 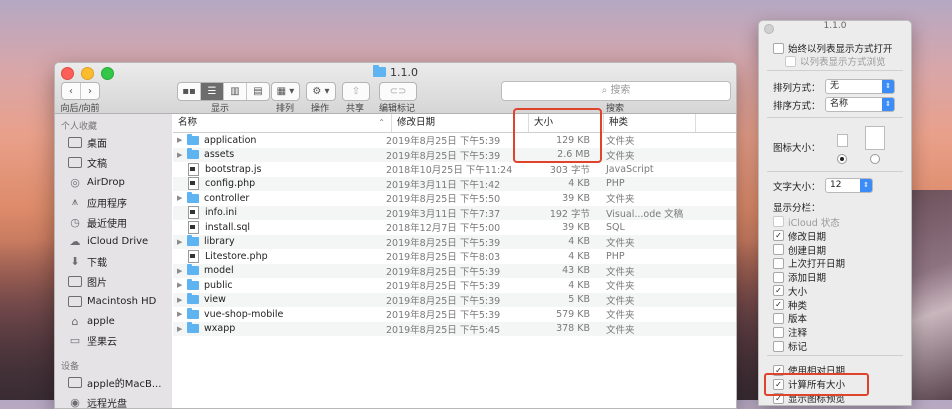 I want to click on sidebar-item-label: 最近使用, so click(x=107, y=224).